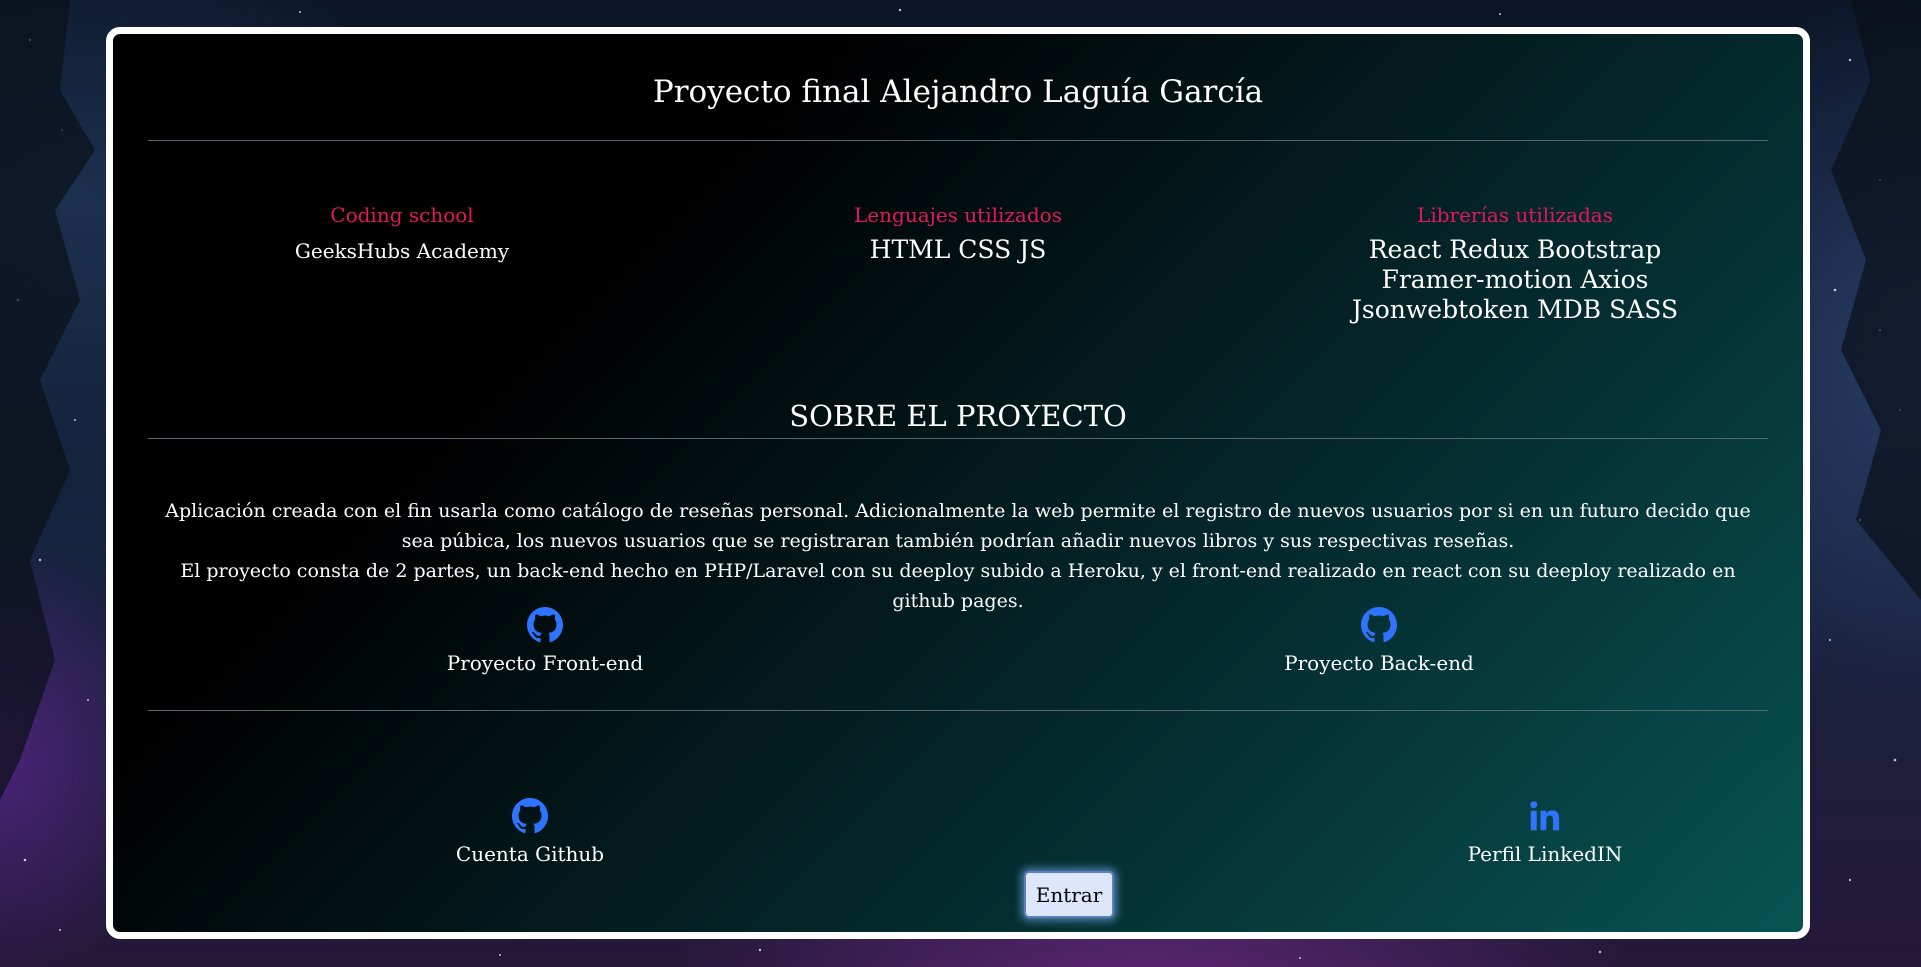 The width and height of the screenshot is (1921, 967). I want to click on column-heading: Coding school, so click(402, 215).